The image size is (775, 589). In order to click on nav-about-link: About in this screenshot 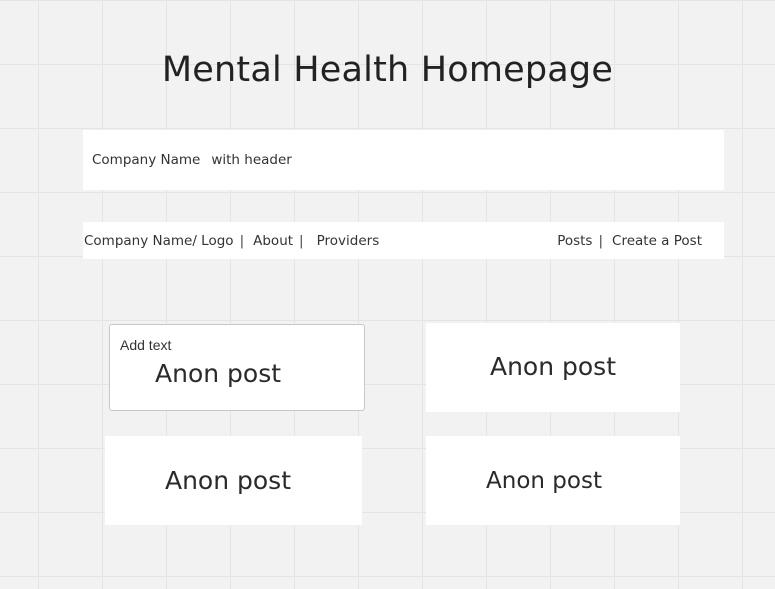, I will do `click(273, 241)`.